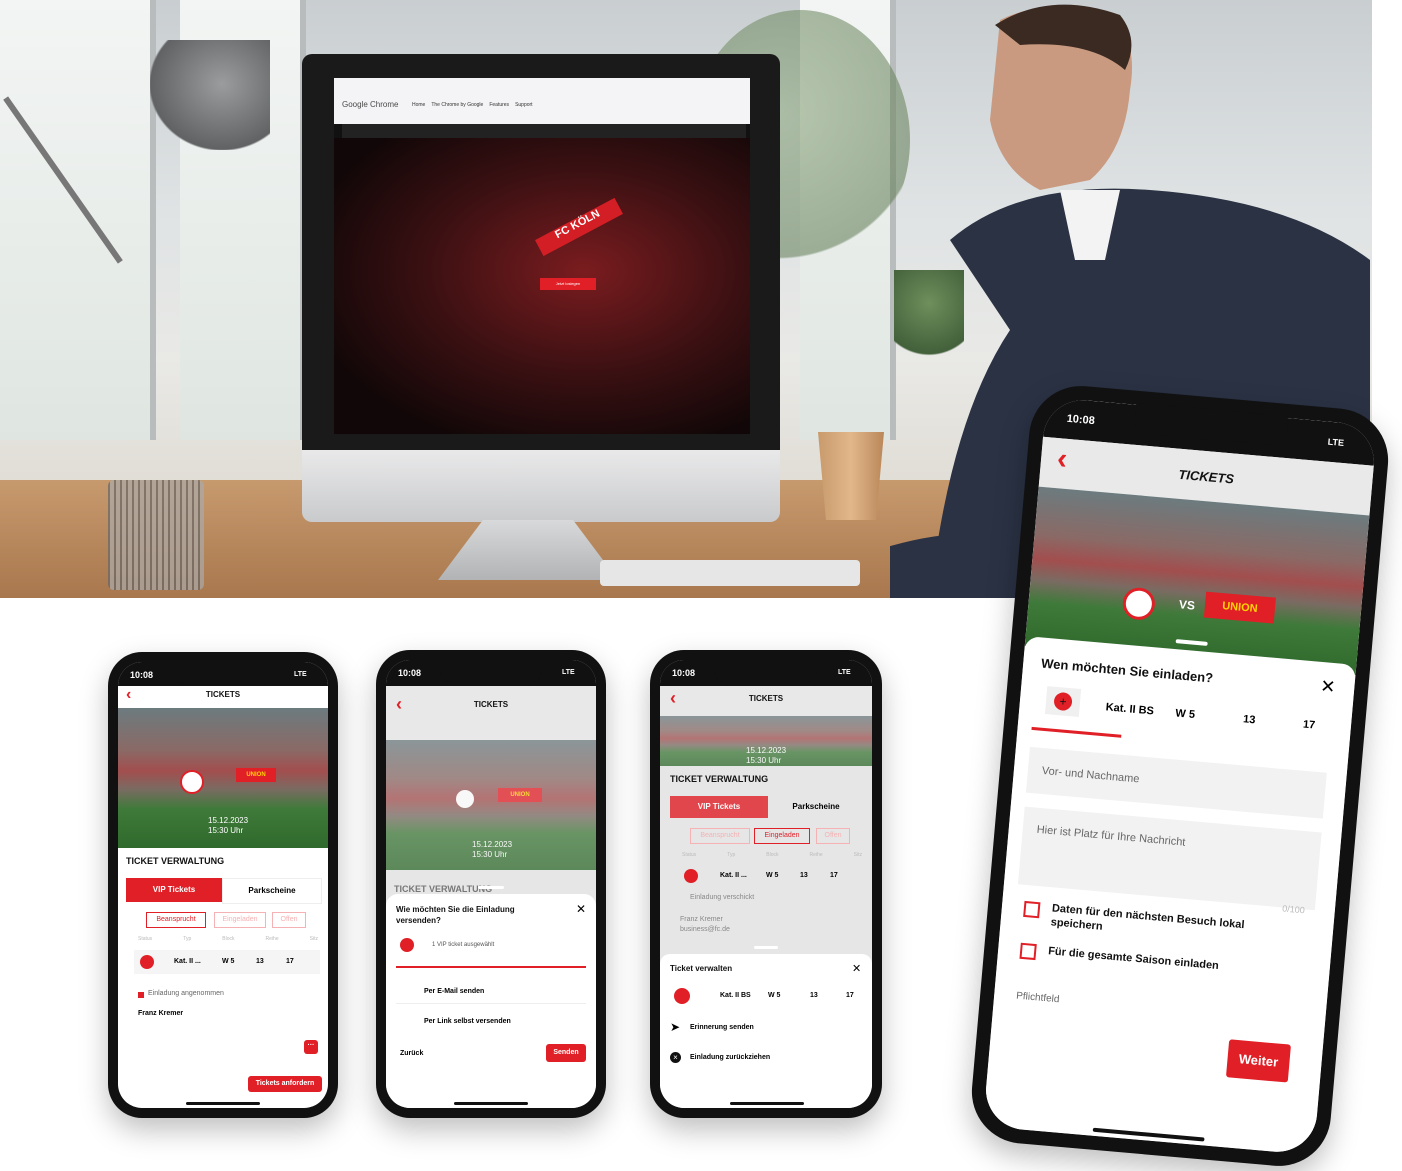  I want to click on required-note: Pflichtfeld, so click(1037, 998).